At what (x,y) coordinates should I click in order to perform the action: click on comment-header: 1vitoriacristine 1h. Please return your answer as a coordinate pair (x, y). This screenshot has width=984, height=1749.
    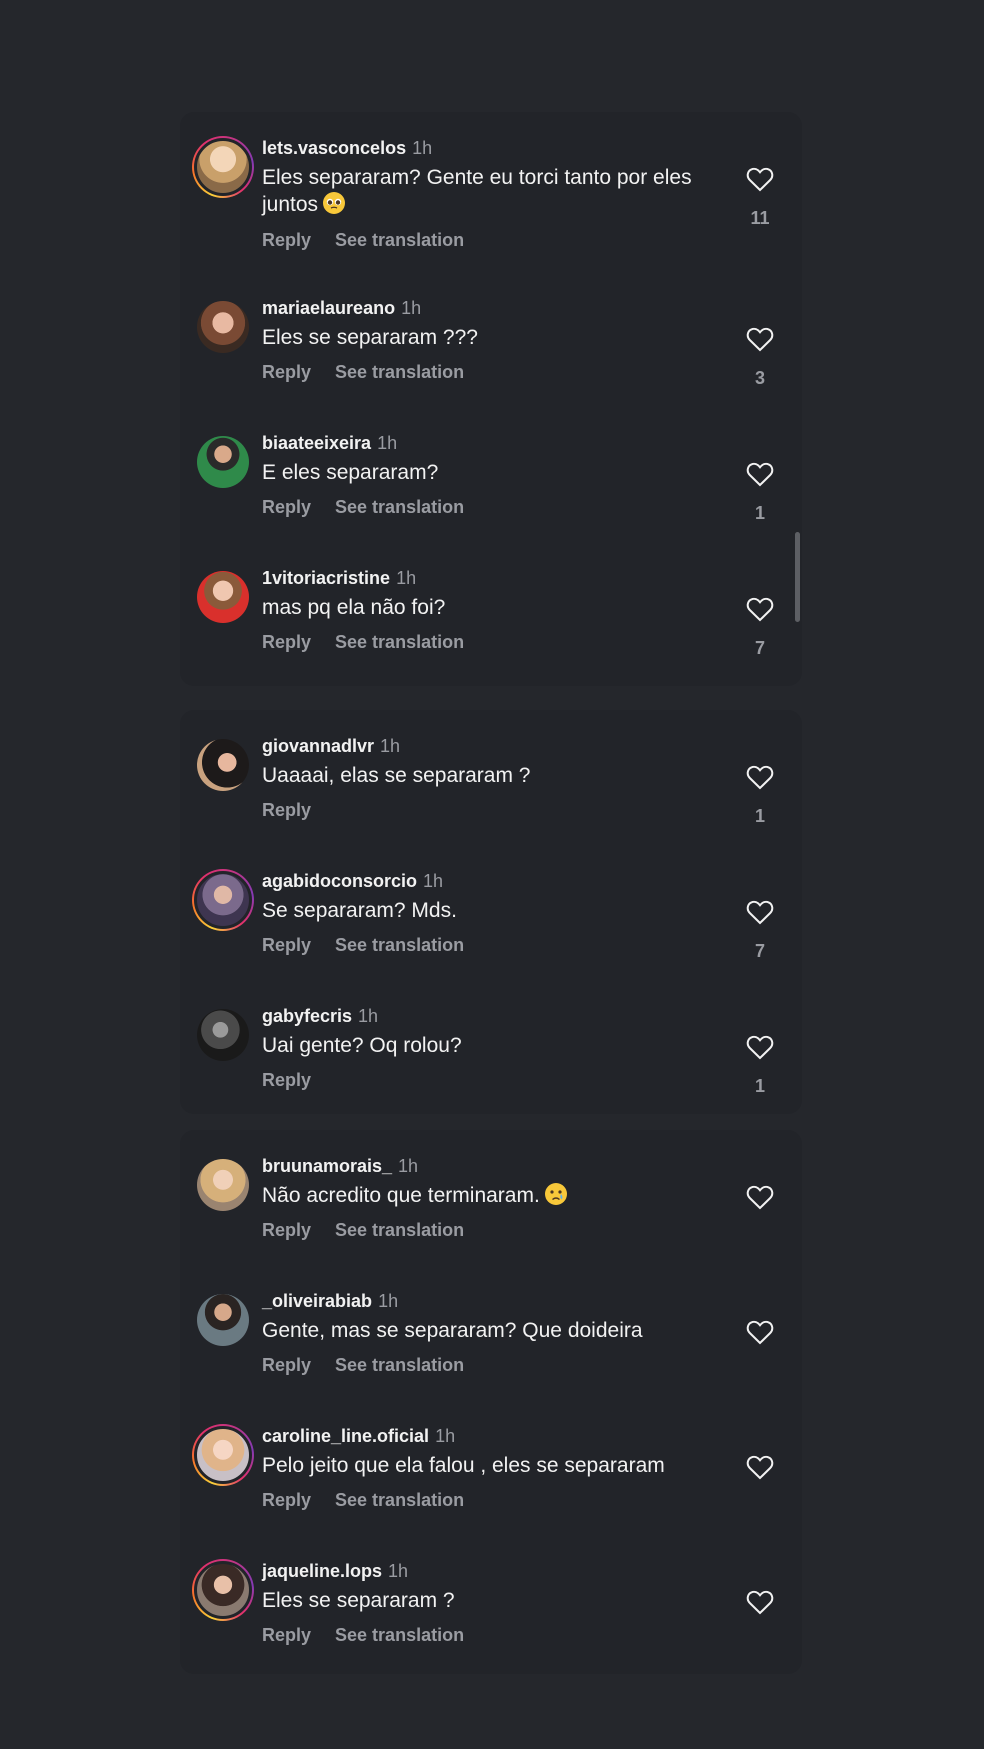
    Looking at the image, I should click on (339, 578).